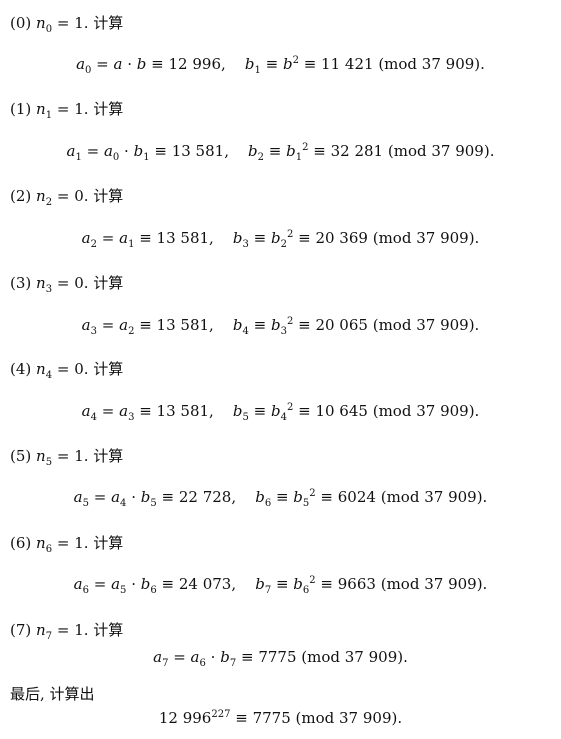 This screenshot has width=561, height=739. Describe the element at coordinates (67, 284) in the screenshot. I see `step-3-heading: (3) n3 = 0. 计算` at that location.